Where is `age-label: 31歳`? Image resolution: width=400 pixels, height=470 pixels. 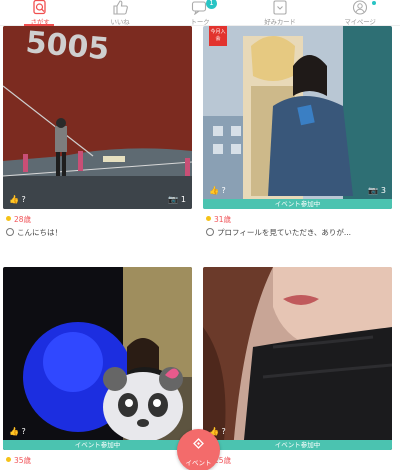 age-label: 31歳 is located at coordinates (218, 219).